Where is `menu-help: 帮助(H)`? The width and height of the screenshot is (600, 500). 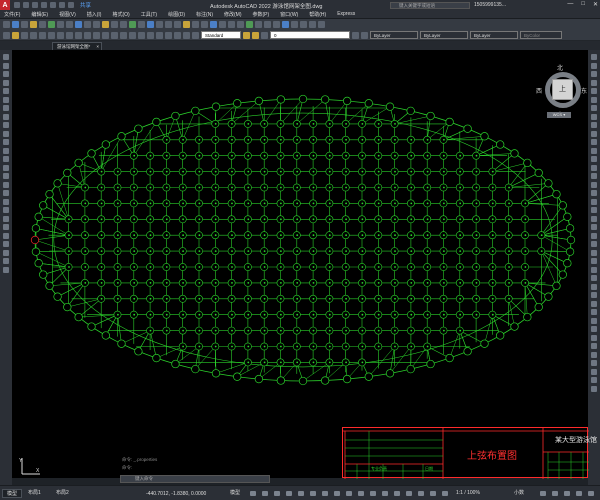 menu-help: 帮助(H) is located at coordinates (317, 14).